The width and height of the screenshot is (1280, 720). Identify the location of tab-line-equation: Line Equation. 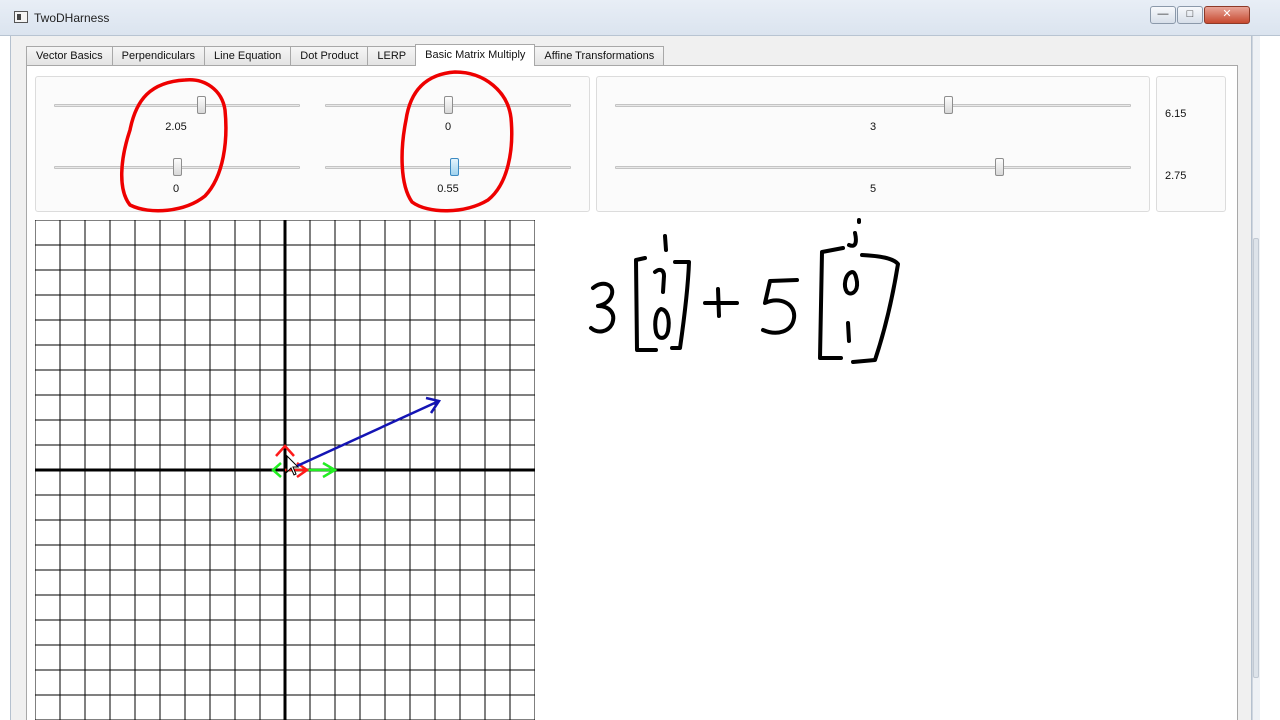
(248, 56).